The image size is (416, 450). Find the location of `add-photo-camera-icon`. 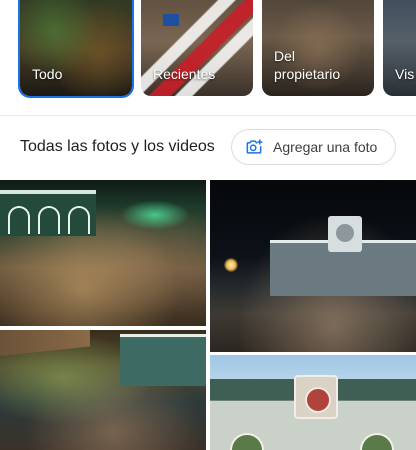

add-photo-camera-icon is located at coordinates (254, 146).